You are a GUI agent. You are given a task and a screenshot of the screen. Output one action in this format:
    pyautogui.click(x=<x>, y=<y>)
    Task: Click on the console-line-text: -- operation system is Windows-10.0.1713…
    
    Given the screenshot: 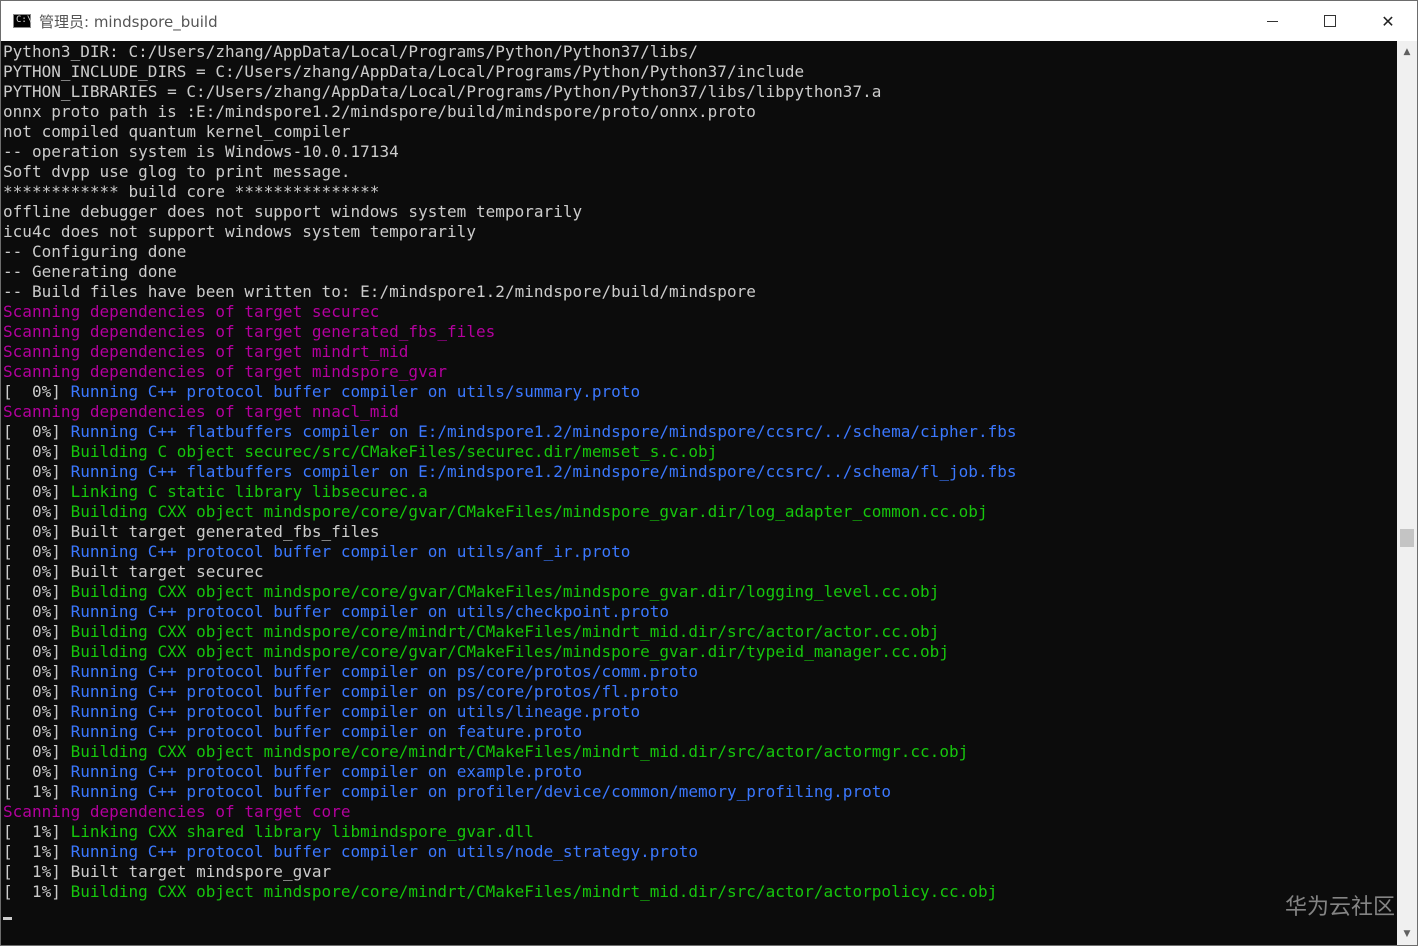 What is the action you would take?
    pyautogui.click(x=201, y=151)
    